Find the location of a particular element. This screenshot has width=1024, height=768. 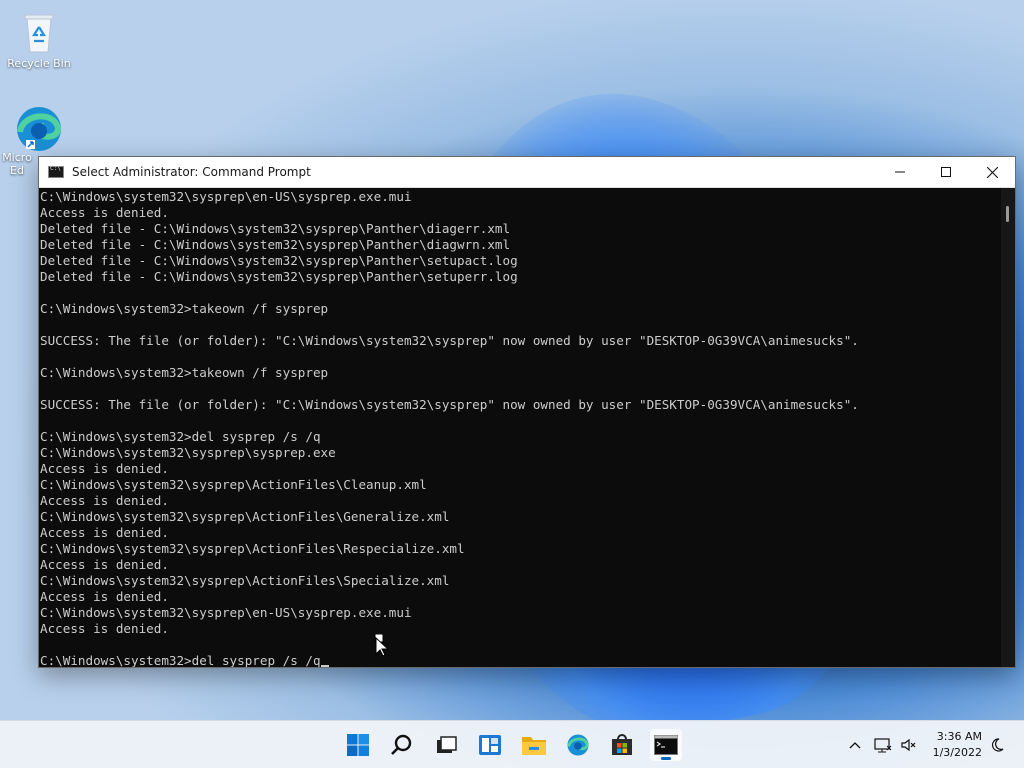

tray-focus-assist-button is located at coordinates (997, 744).